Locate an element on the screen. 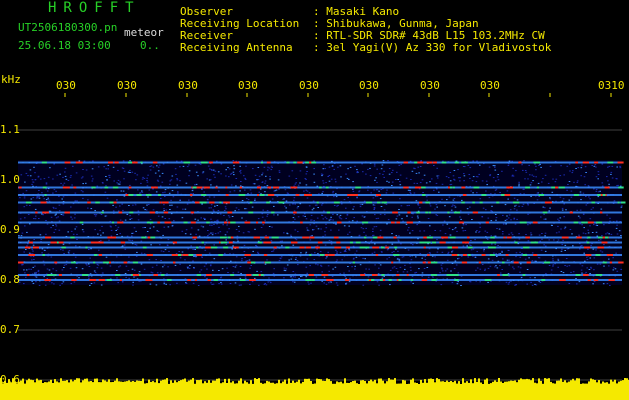  x-tick-label: 0310 is located at coordinates (611, 85).